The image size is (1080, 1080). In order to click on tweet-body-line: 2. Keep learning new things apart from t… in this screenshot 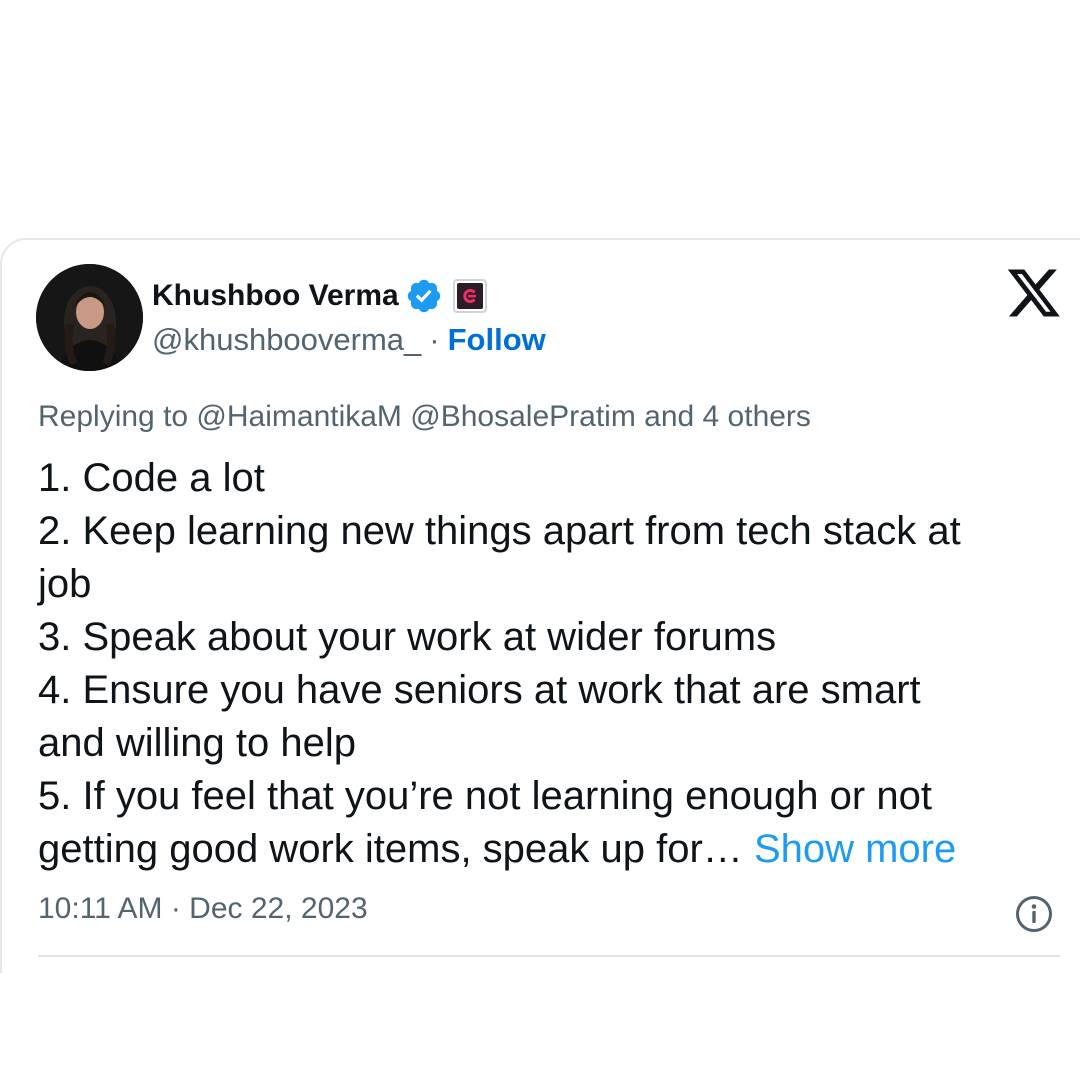, I will do `click(499, 531)`.